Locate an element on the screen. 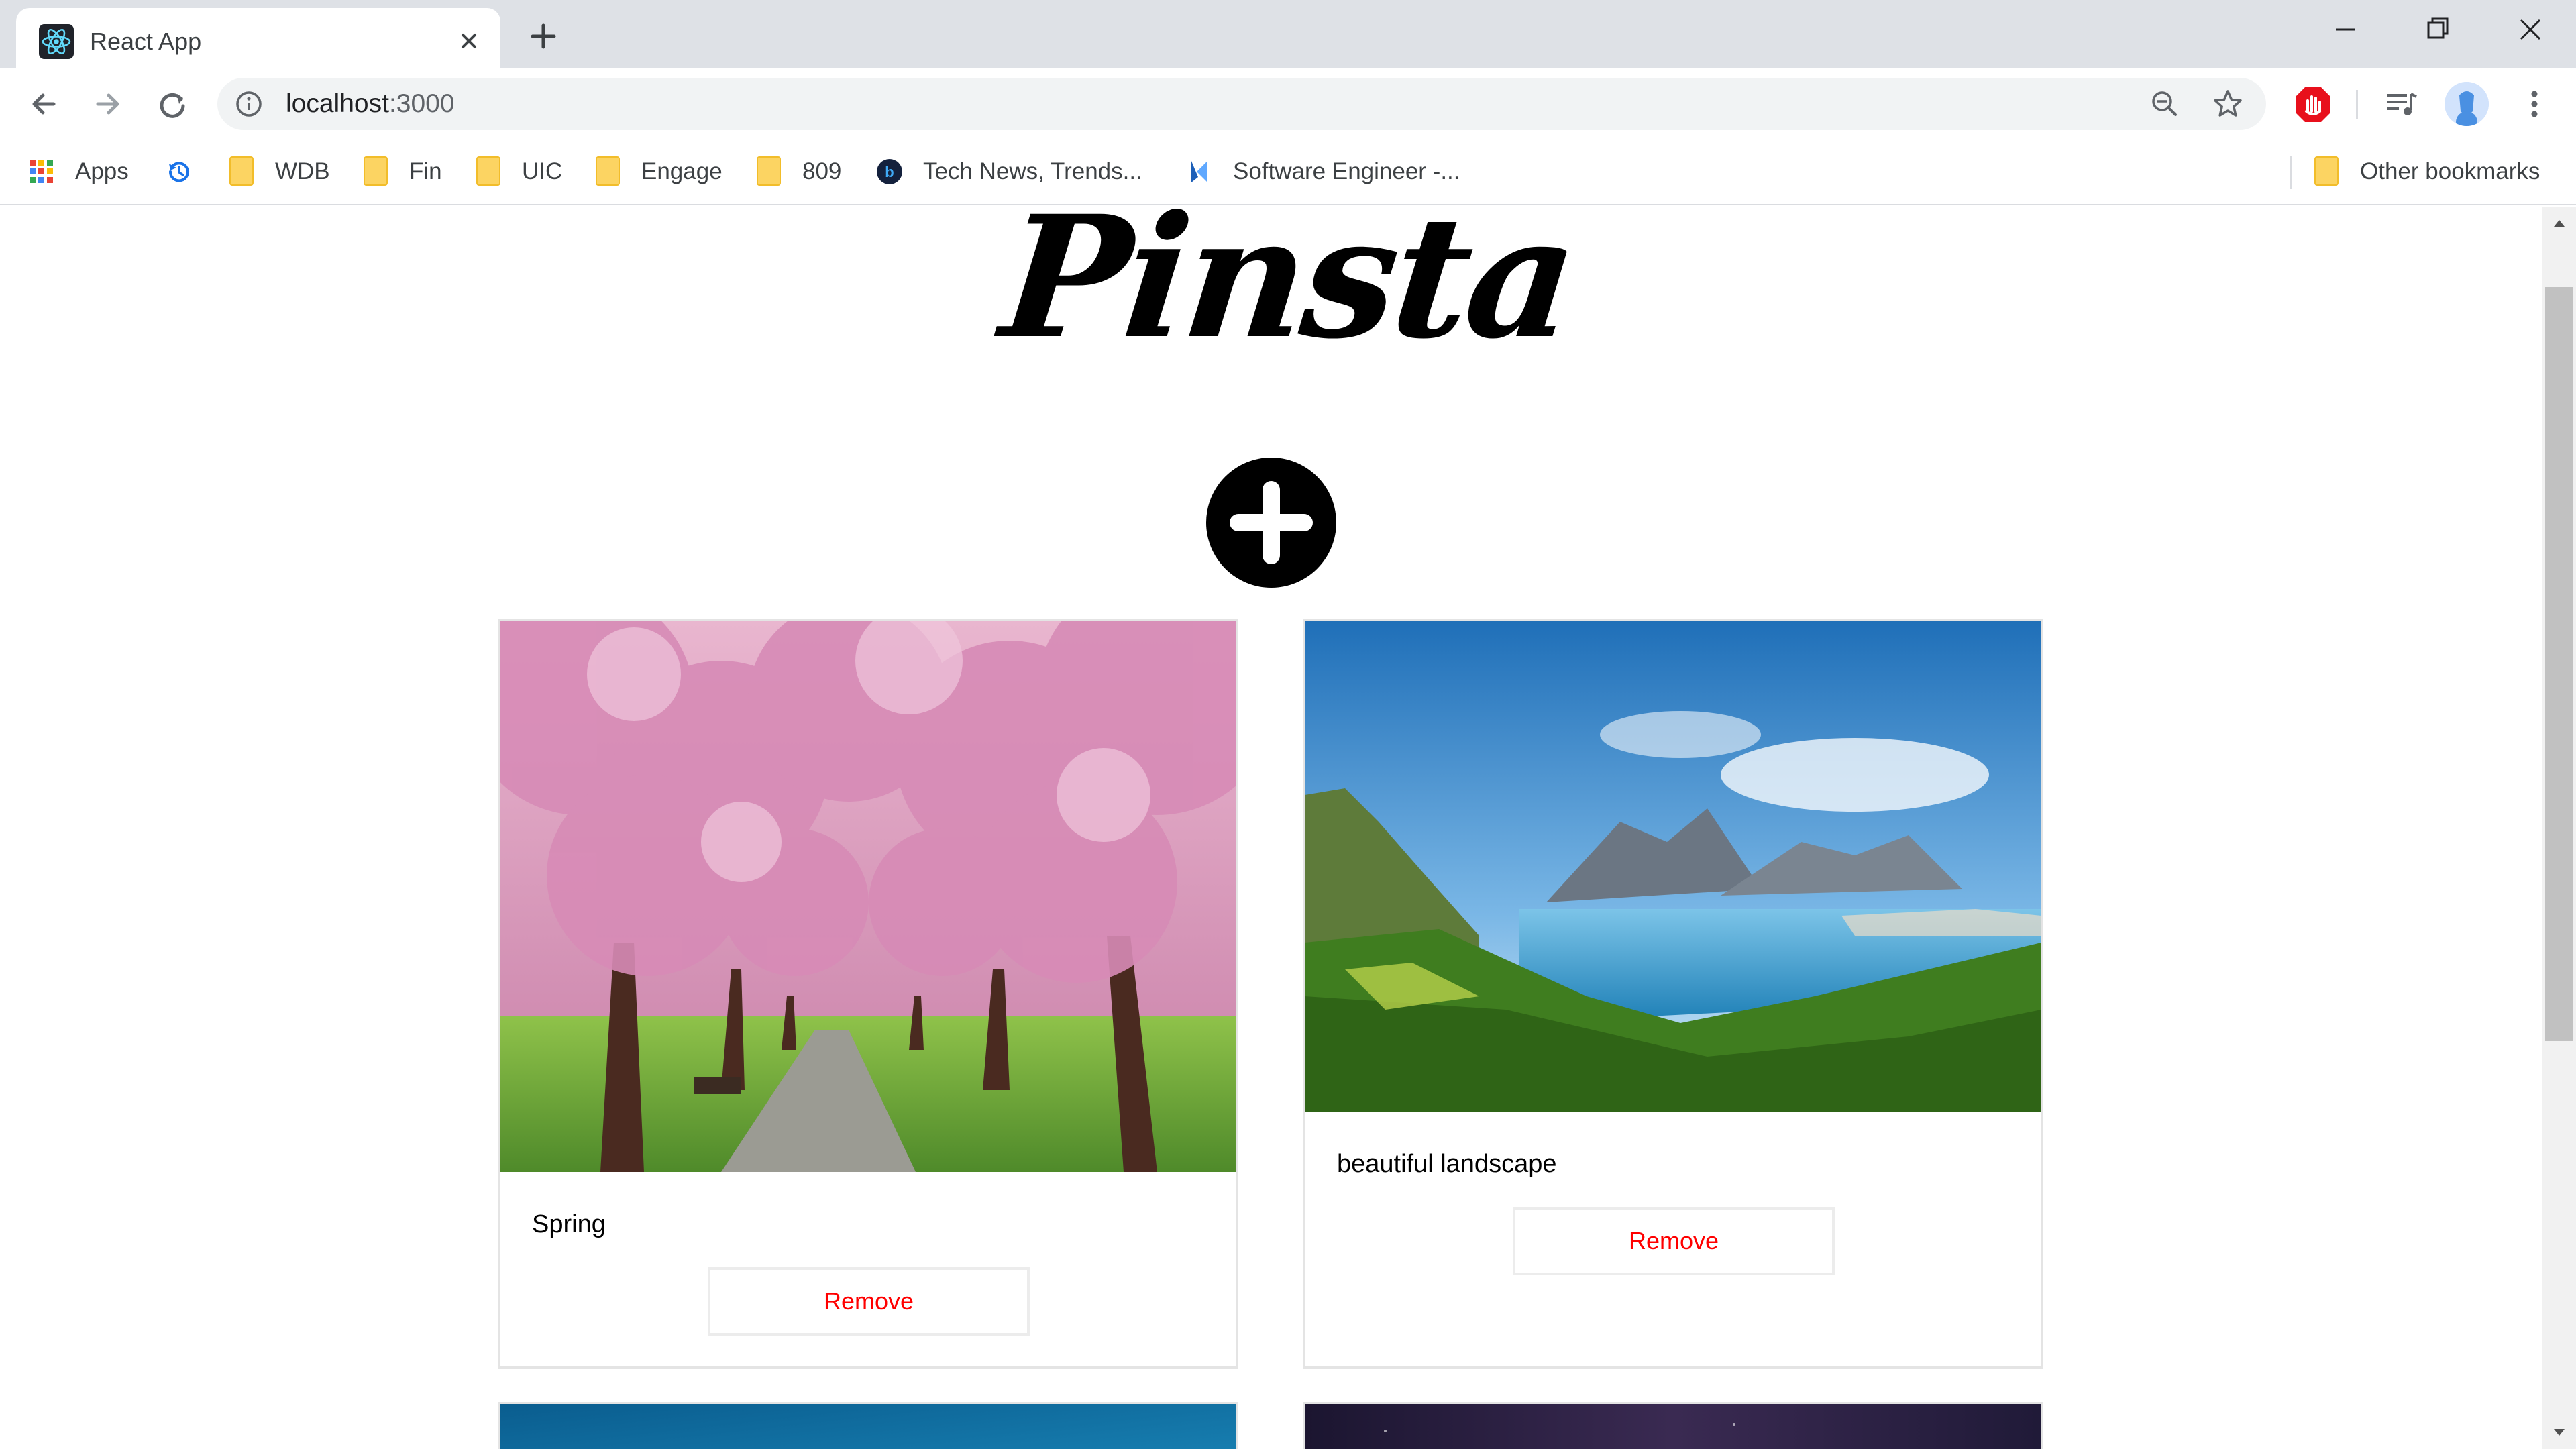 The width and height of the screenshot is (2576, 1449). close-tab-icon is located at coordinates (468, 40).